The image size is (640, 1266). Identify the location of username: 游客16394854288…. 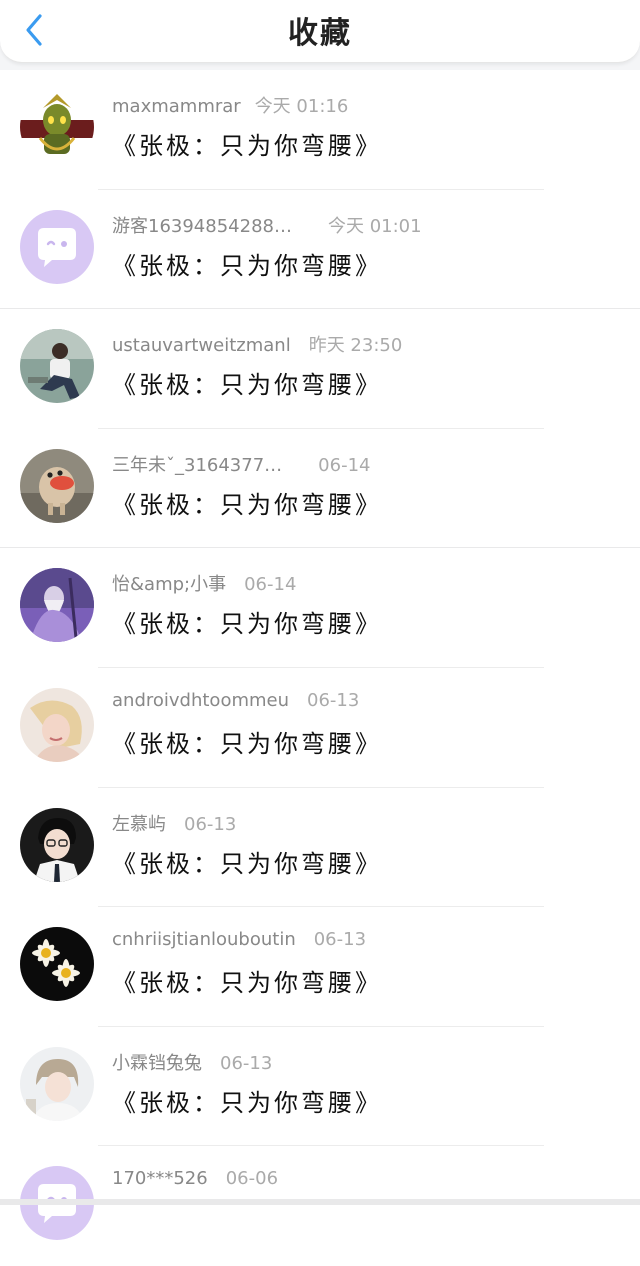
(202, 226).